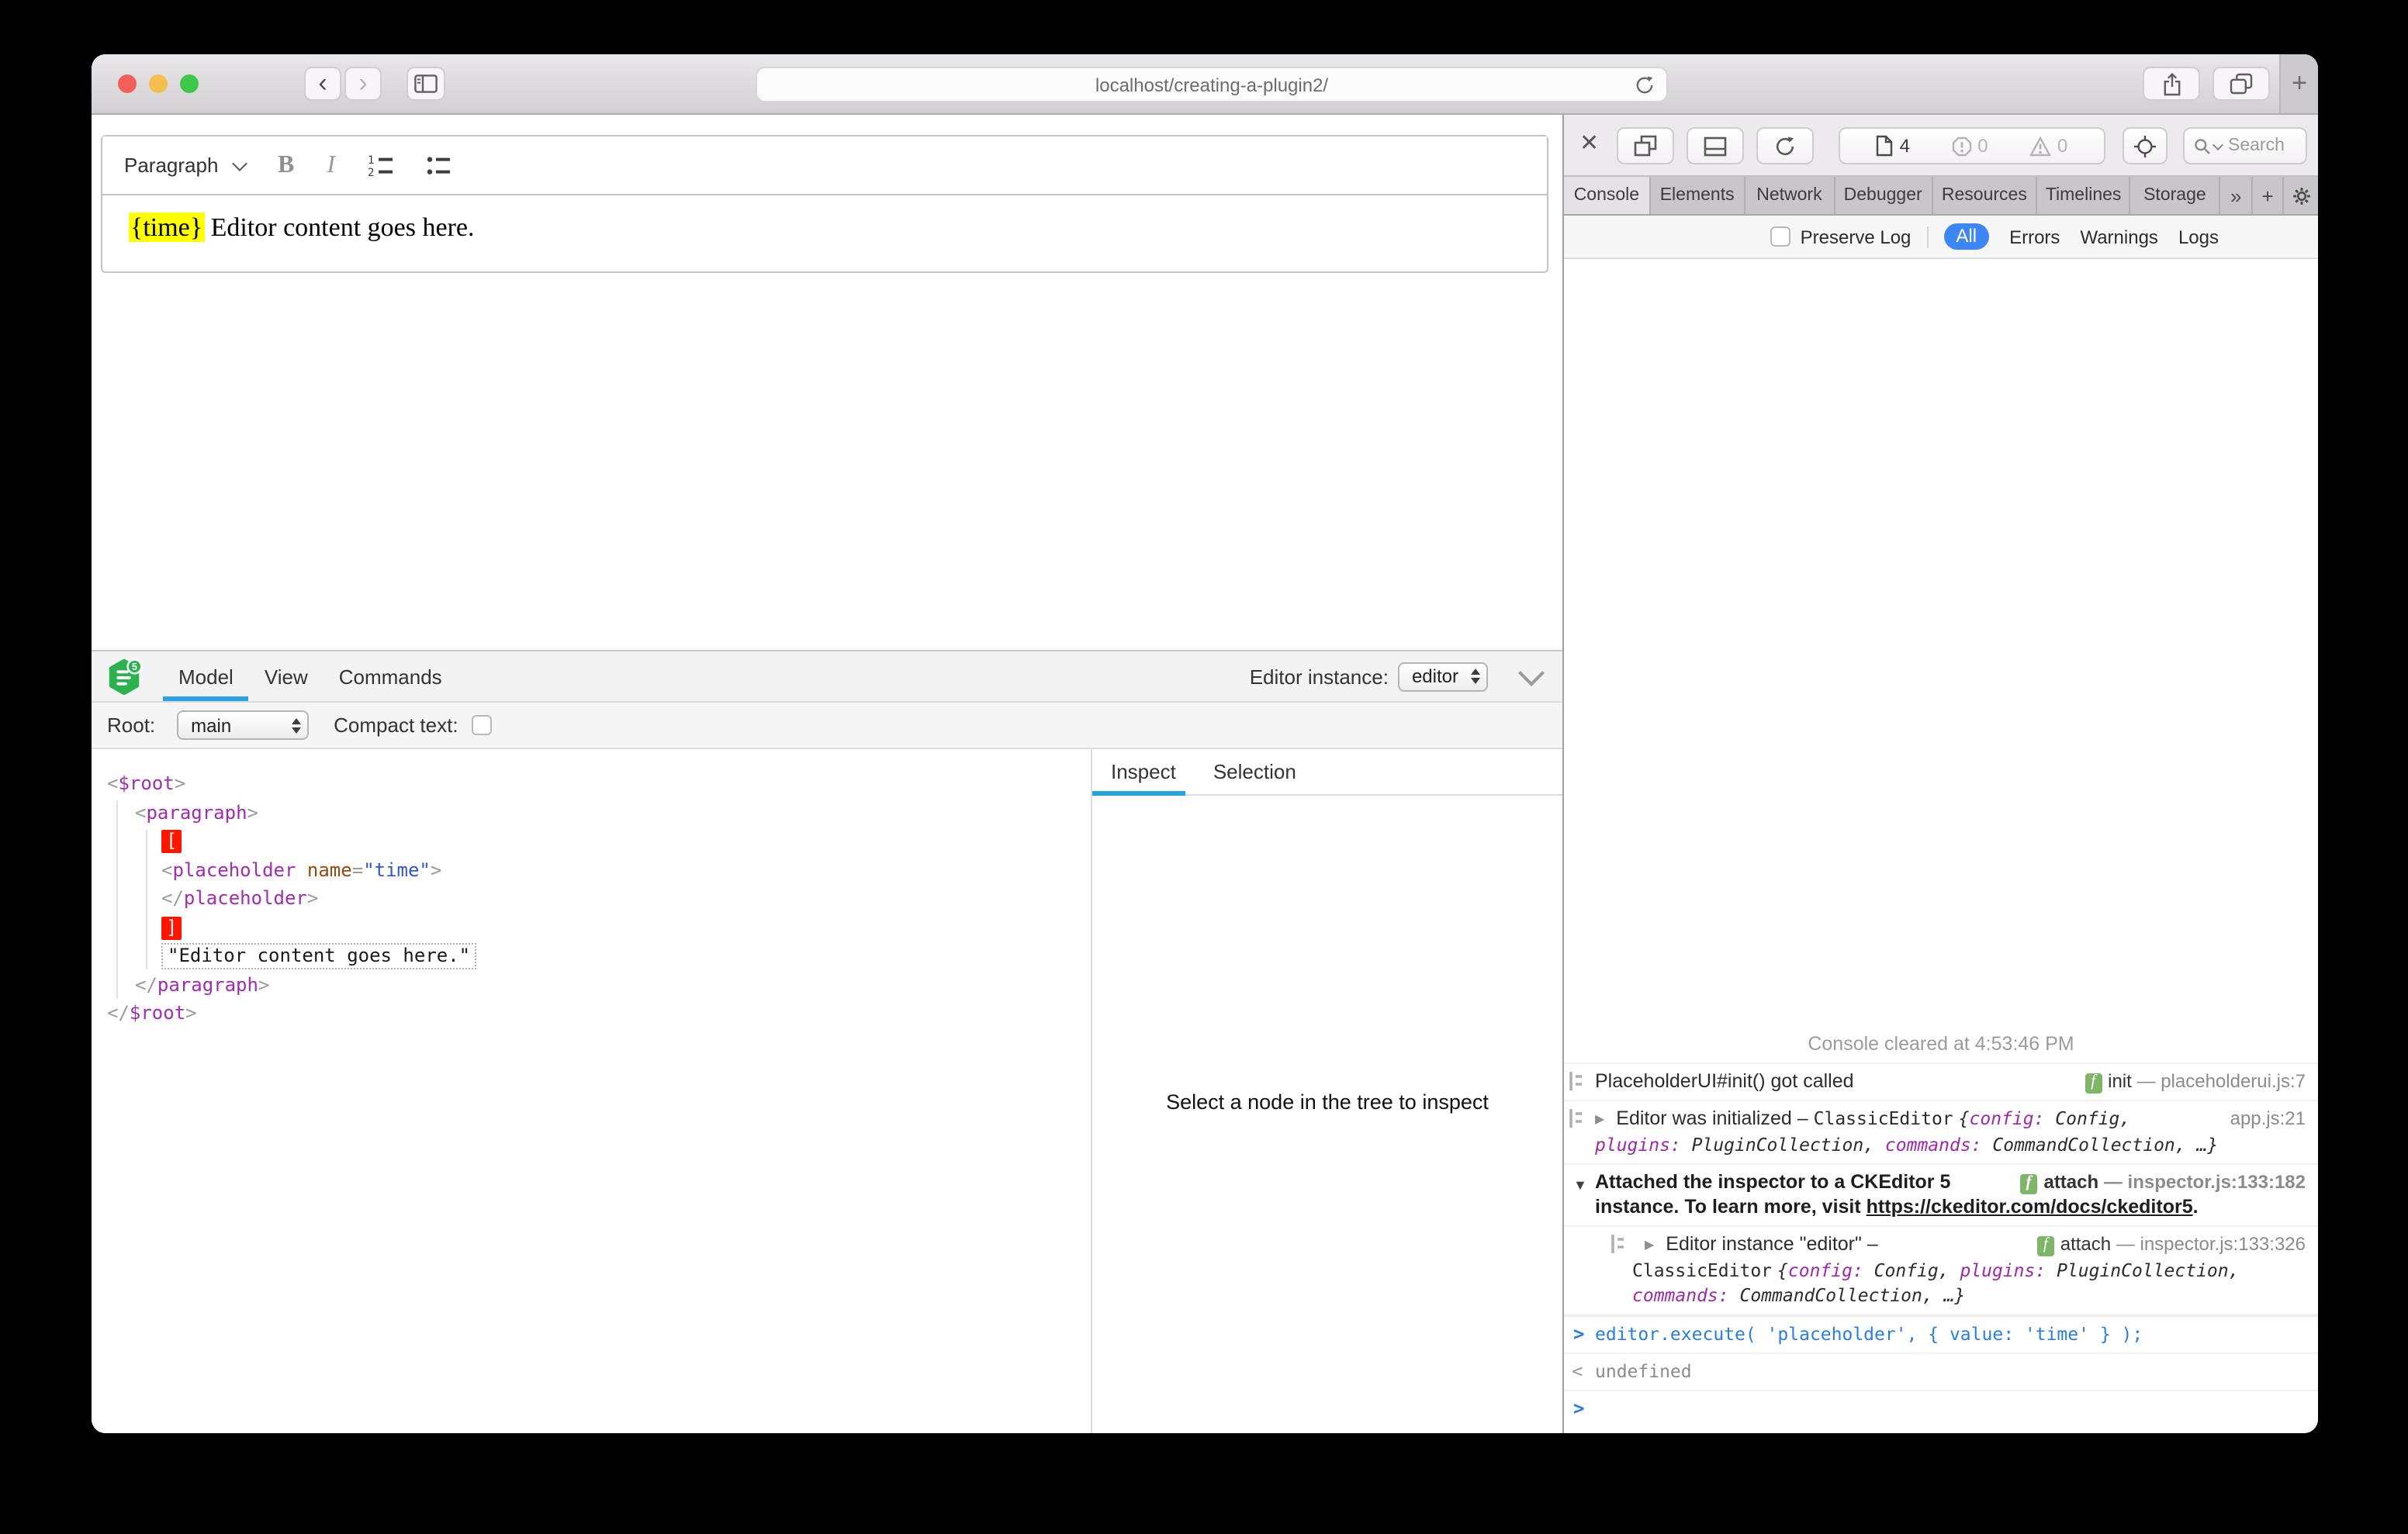  What do you see at coordinates (591, 955) in the screenshot?
I see `tree-text-node: "Editor content goes here."` at bounding box center [591, 955].